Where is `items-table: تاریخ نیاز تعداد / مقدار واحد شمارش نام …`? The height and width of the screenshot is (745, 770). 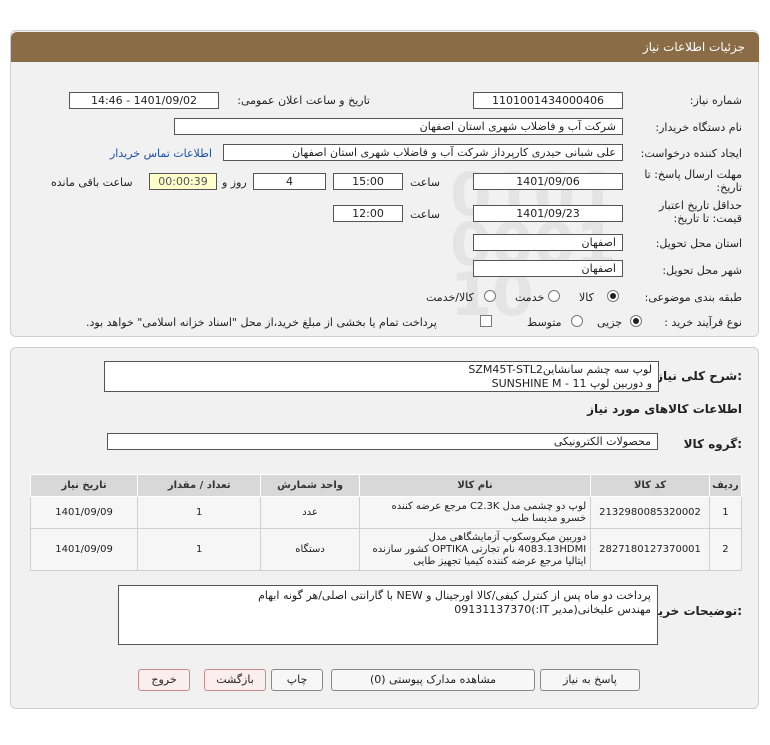
items-table: تاریخ نیاز تعداد / مقدار واحد شمارش نام … is located at coordinates (386, 522).